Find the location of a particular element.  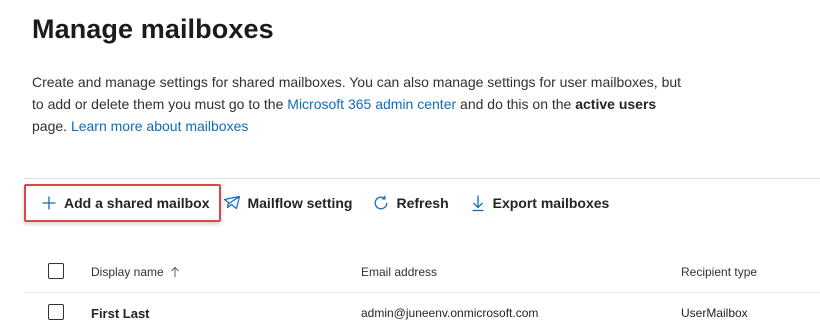

toolbar-divider is located at coordinates (422, 178).